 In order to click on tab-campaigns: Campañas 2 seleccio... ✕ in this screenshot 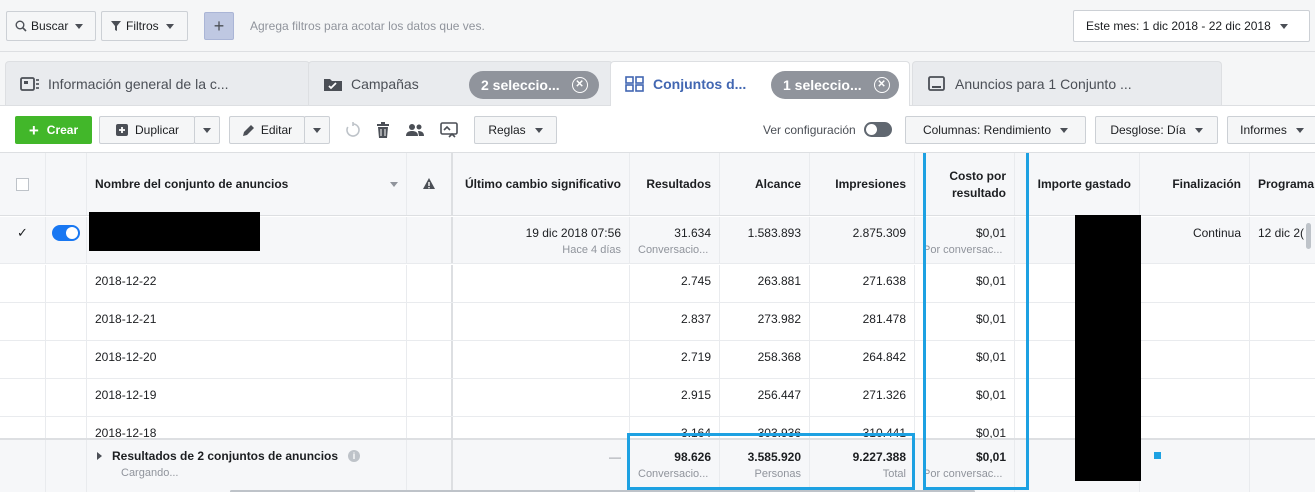, I will do `click(460, 83)`.